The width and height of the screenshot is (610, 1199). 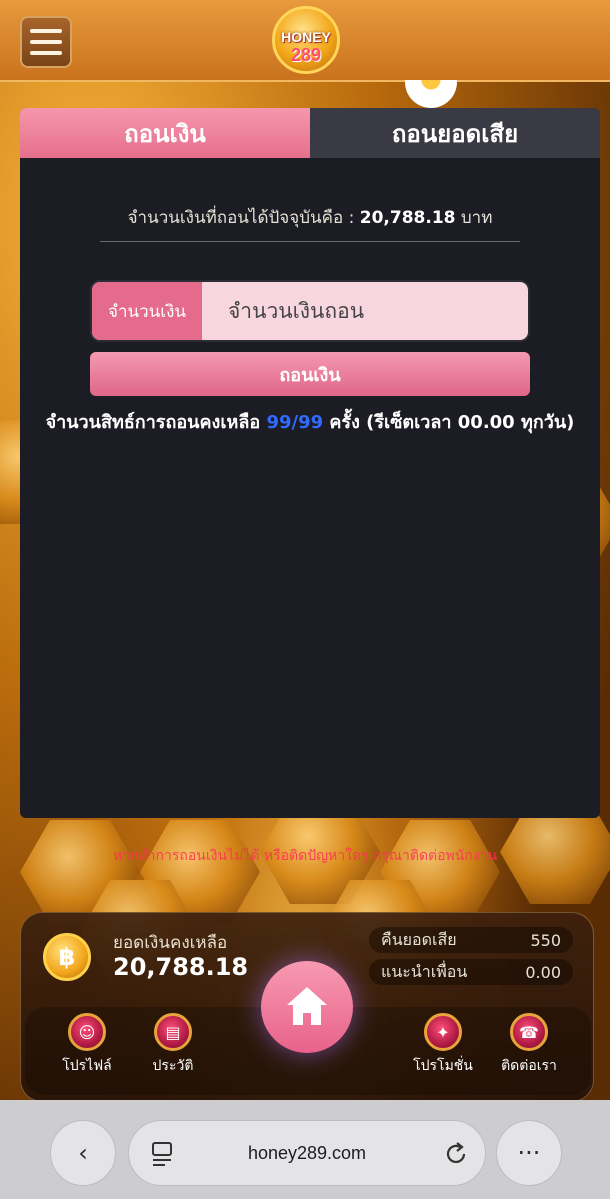 I want to click on top-header: HONEY 289, so click(x=305, y=41).